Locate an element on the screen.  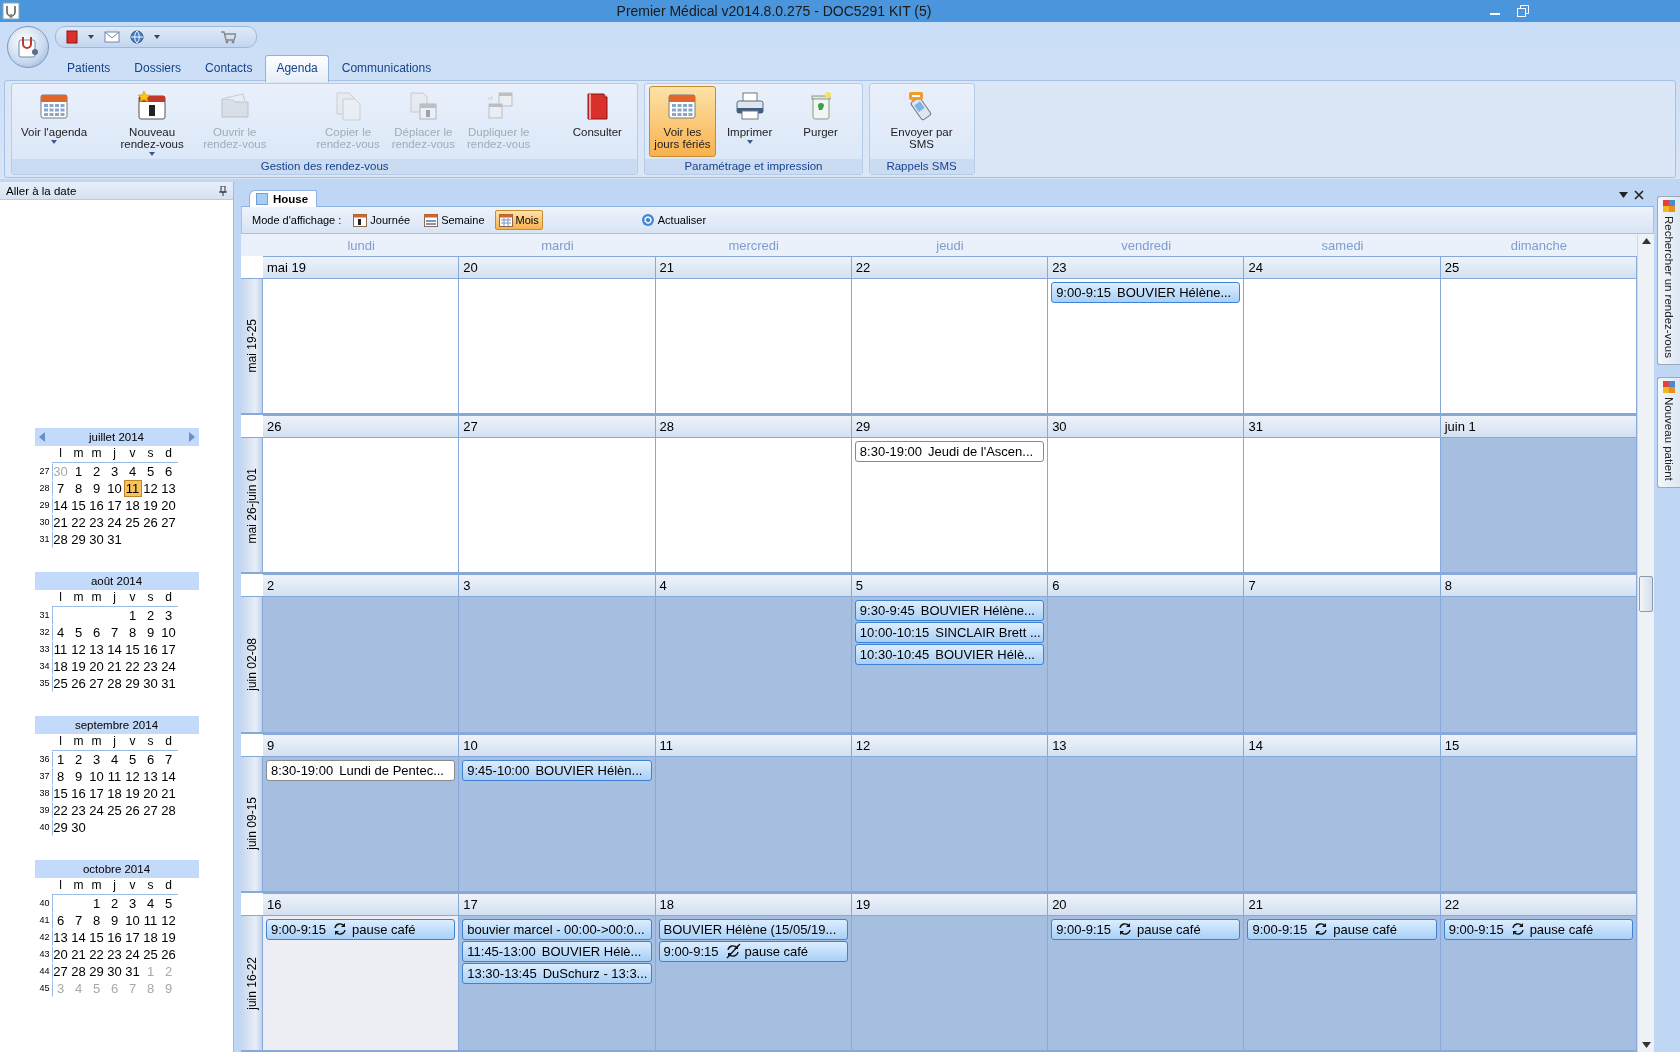
ribbon-button: Voir l'agenda is located at coordinates (54, 121).